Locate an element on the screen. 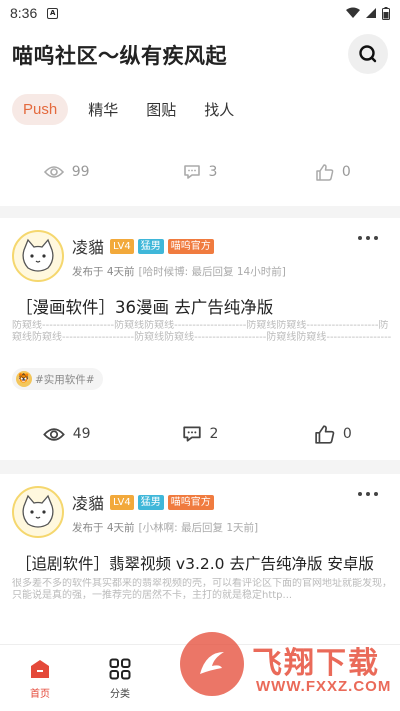 This screenshot has height=711, width=400. topic-tag: 🐯 #实用软件# is located at coordinates (57, 379).